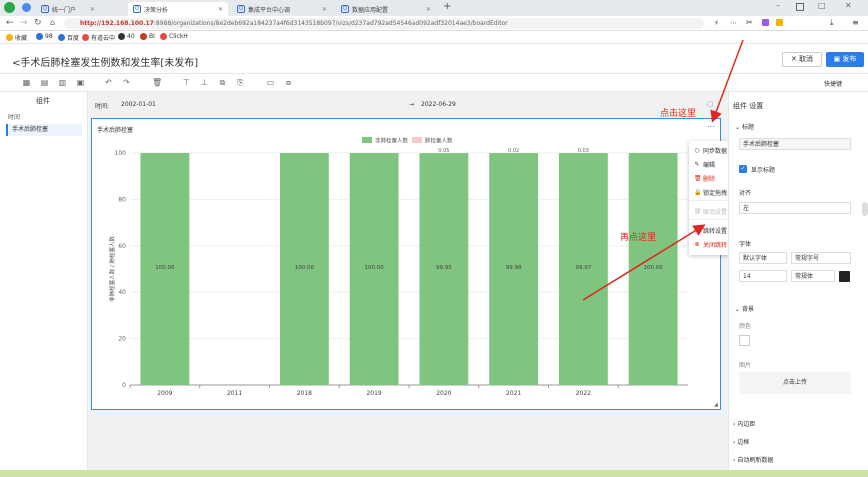 This screenshot has height=477, width=868. What do you see at coordinates (848, 5) in the screenshot?
I see `close-window-icon: ✕` at bounding box center [848, 5].